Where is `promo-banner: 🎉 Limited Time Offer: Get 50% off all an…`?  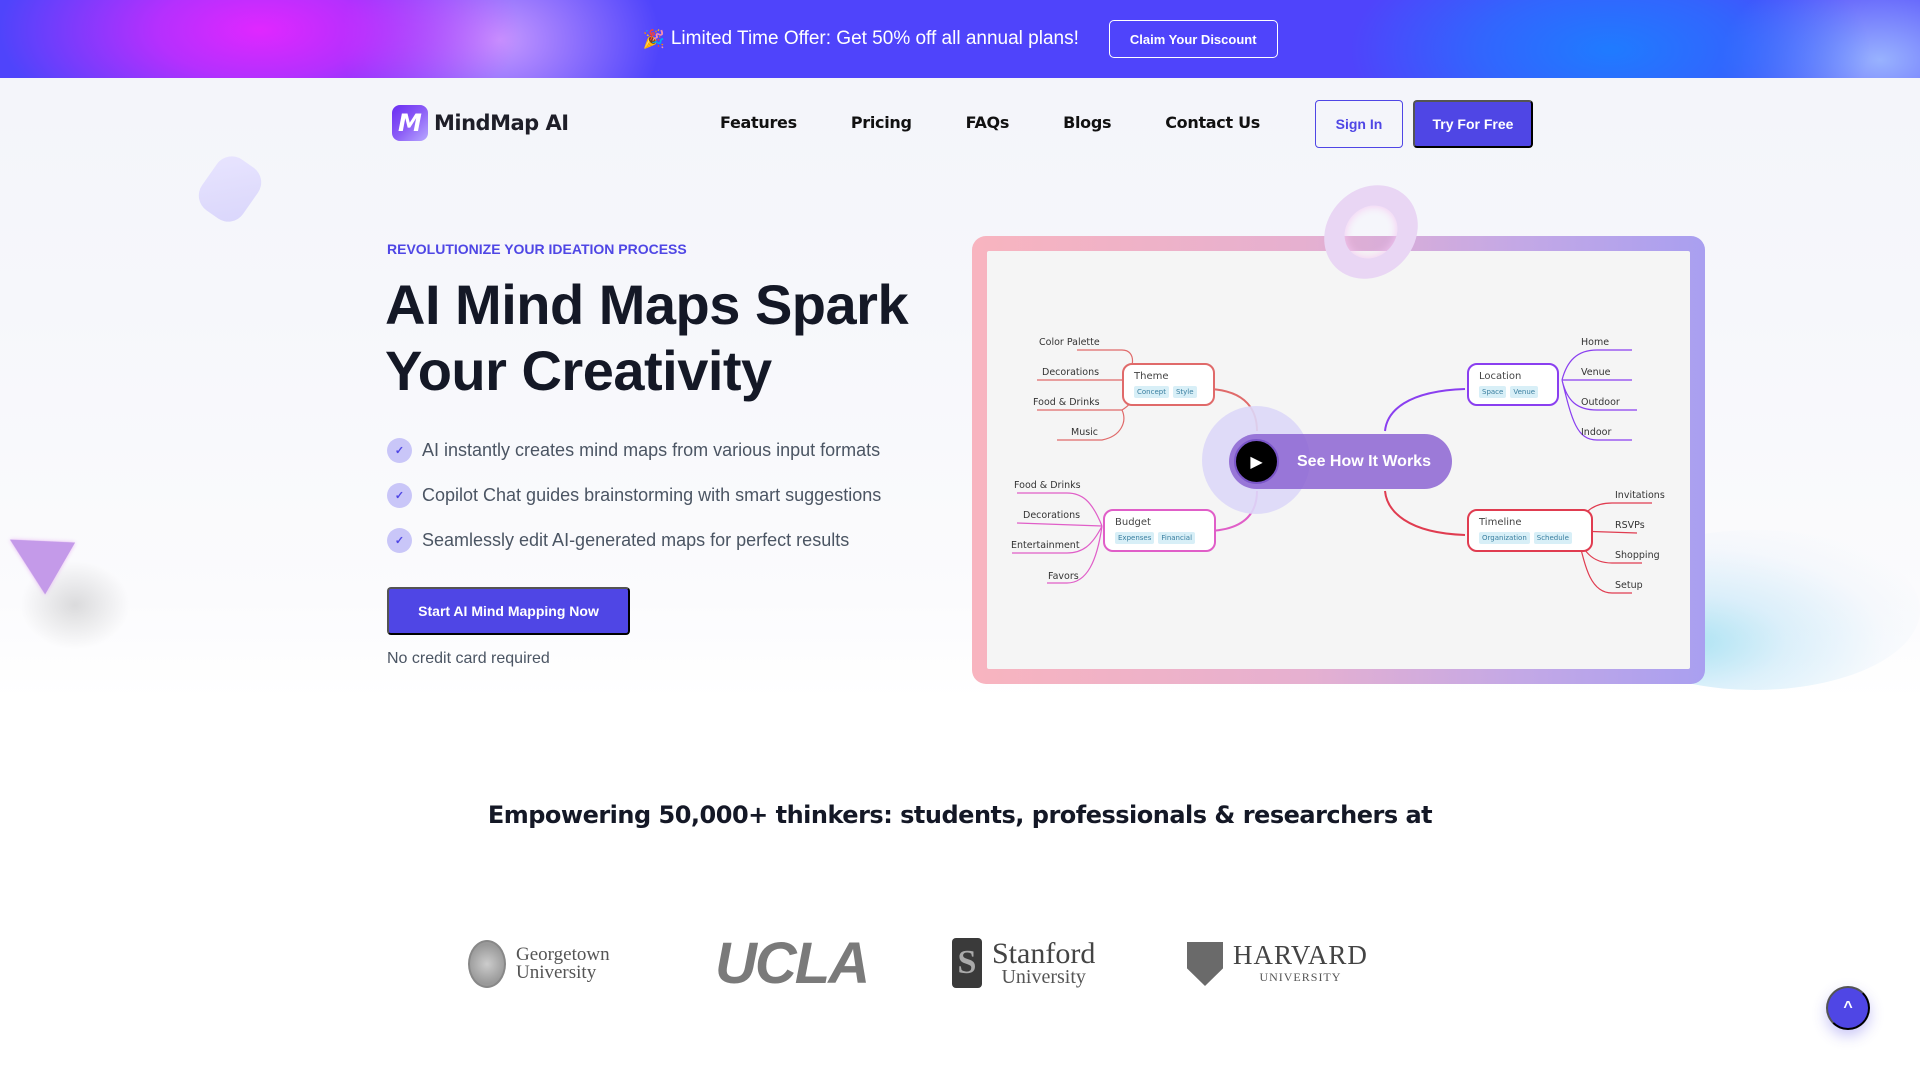
promo-banner: 🎉 Limited Time Offer: Get 50% off all an… is located at coordinates (960, 39).